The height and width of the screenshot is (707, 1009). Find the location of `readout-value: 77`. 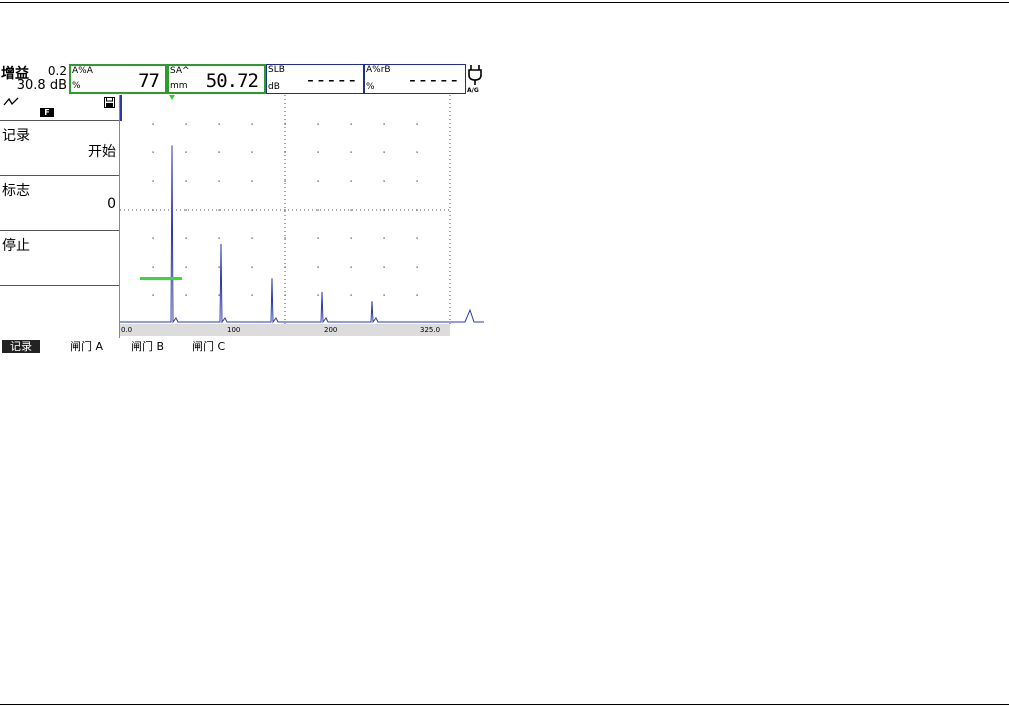

readout-value: 77 is located at coordinates (149, 81).